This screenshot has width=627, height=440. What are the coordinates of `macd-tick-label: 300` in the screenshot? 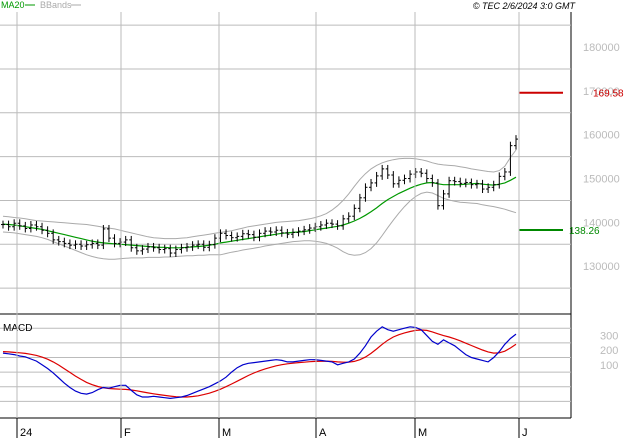 It's located at (609, 337).